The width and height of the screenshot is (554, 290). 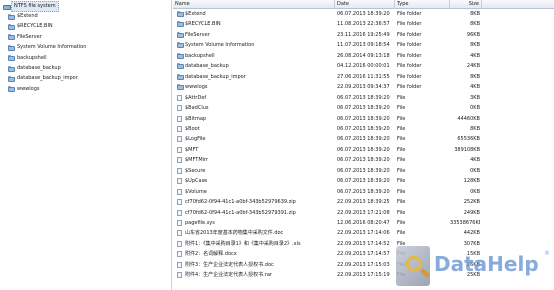 I want to click on row-size: 44460KB, so click(x=468, y=118).